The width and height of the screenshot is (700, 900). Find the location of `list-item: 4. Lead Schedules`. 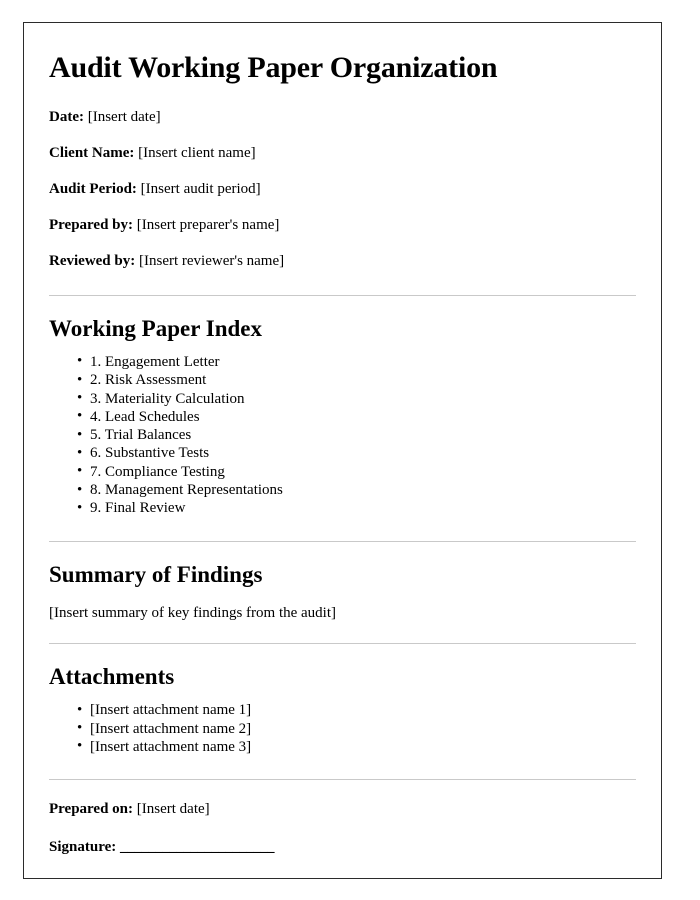

list-item: 4. Lead Schedules is located at coordinates (356, 416).